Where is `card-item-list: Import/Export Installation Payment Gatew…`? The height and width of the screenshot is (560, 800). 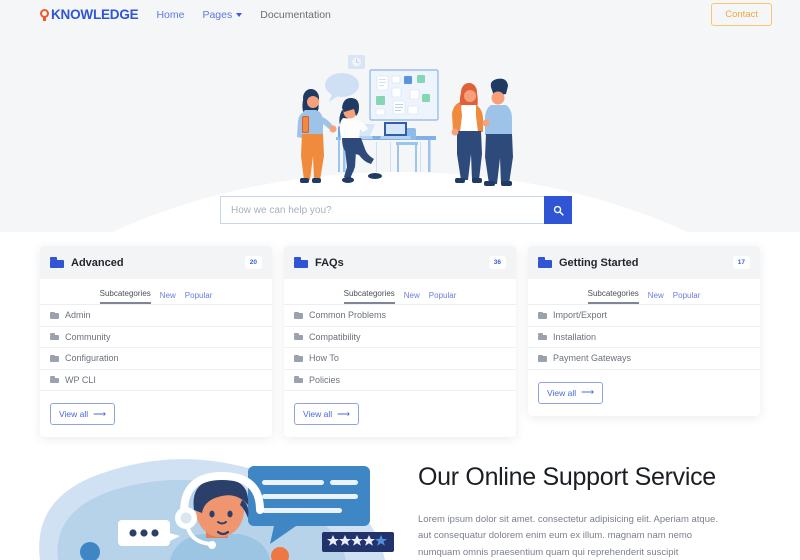
card-item-list: Import/Export Installation Payment Gatew… is located at coordinates (644, 337).